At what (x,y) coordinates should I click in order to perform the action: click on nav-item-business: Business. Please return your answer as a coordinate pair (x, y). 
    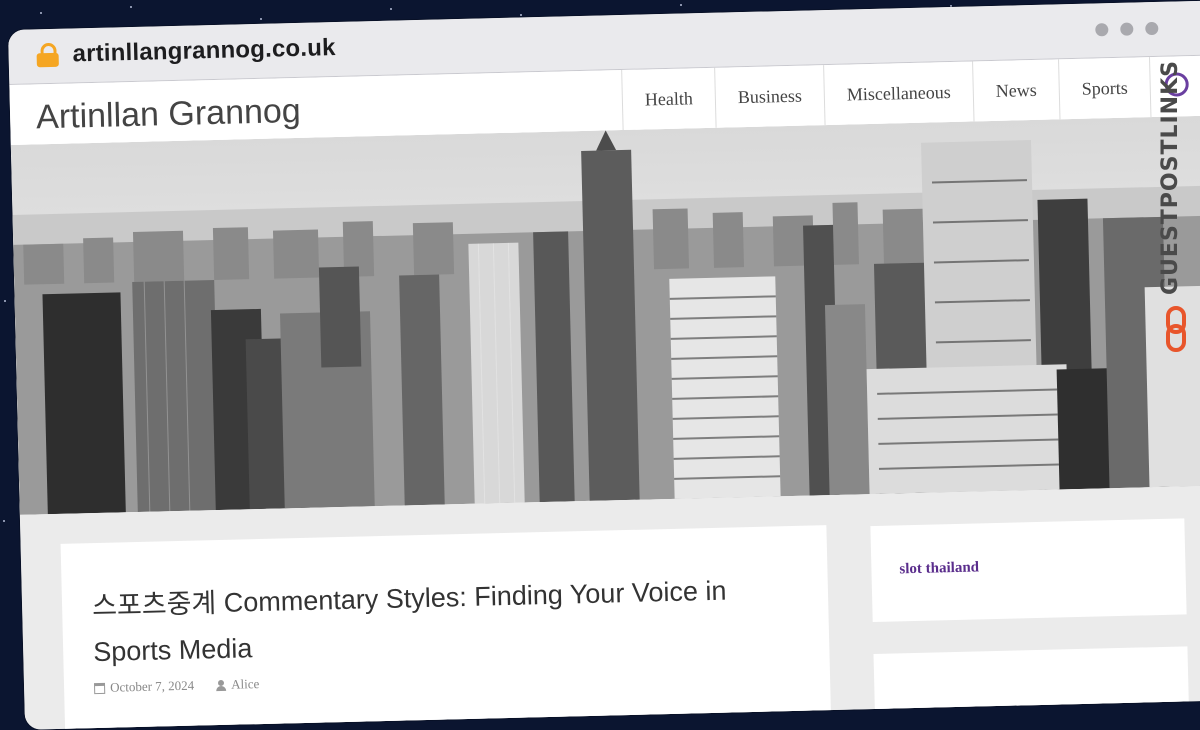
    Looking at the image, I should click on (769, 96).